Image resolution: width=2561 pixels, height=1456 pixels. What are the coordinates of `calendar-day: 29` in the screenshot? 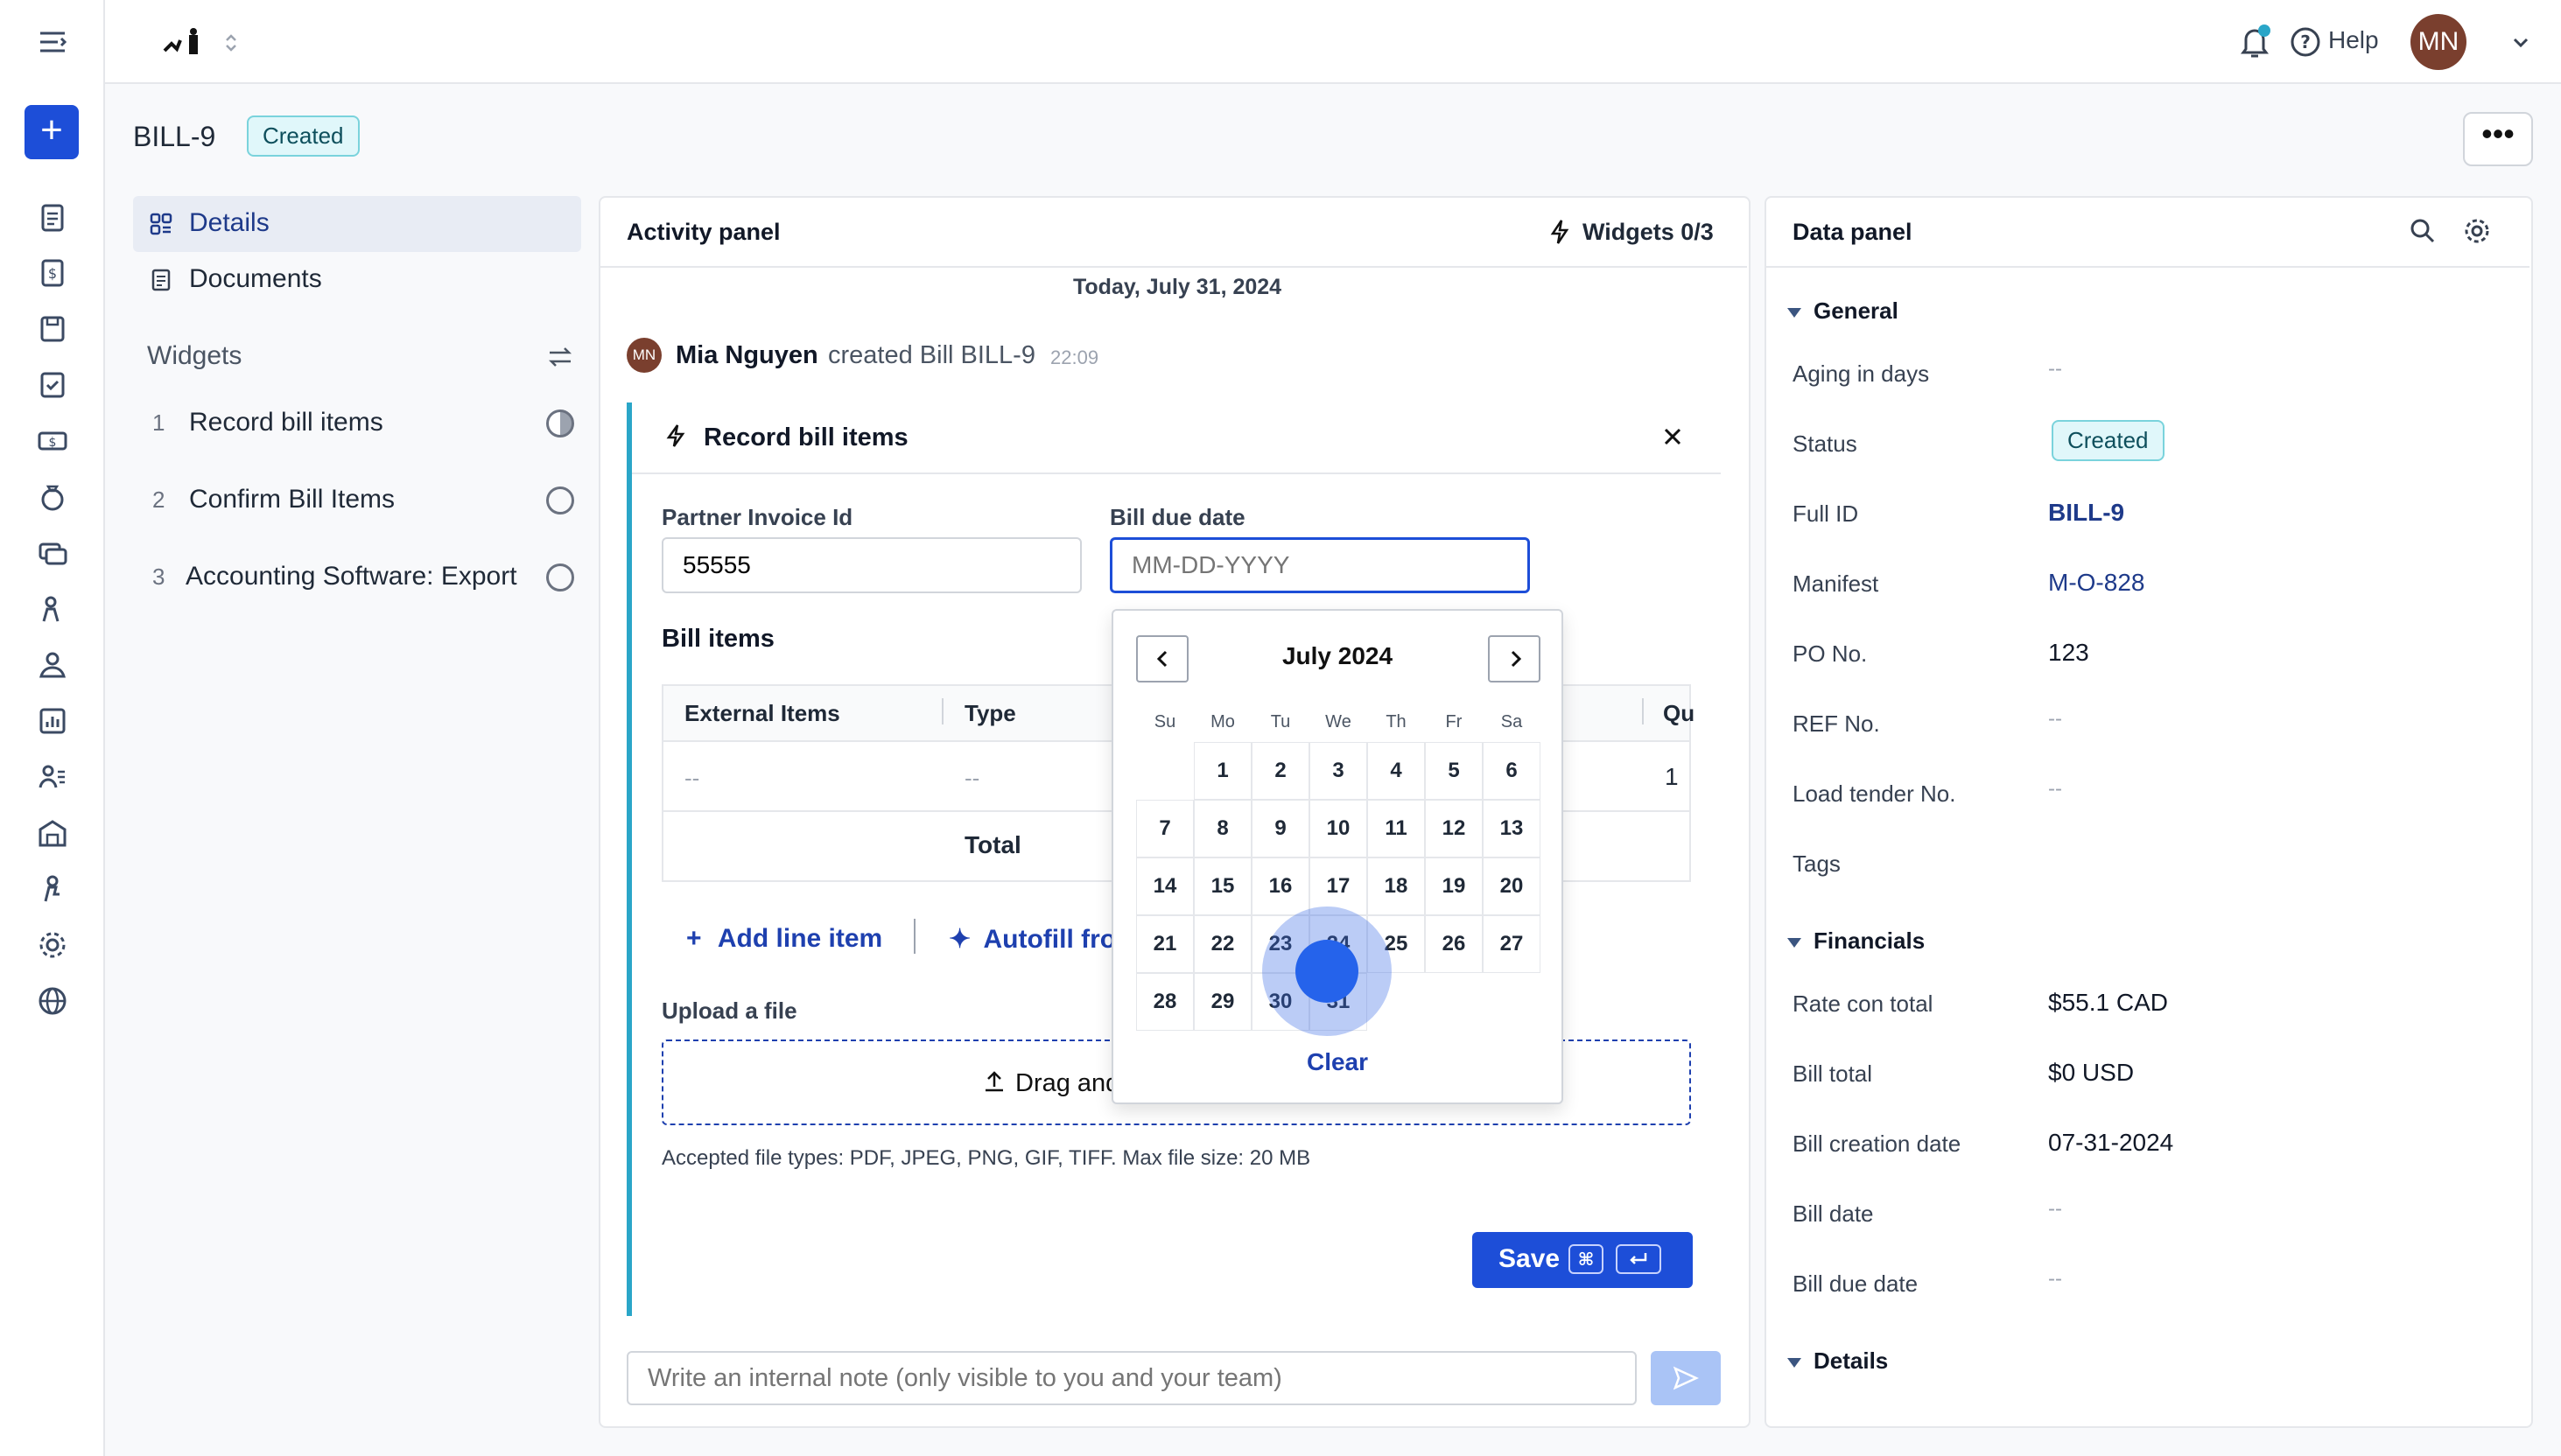 It's located at (1223, 1002).